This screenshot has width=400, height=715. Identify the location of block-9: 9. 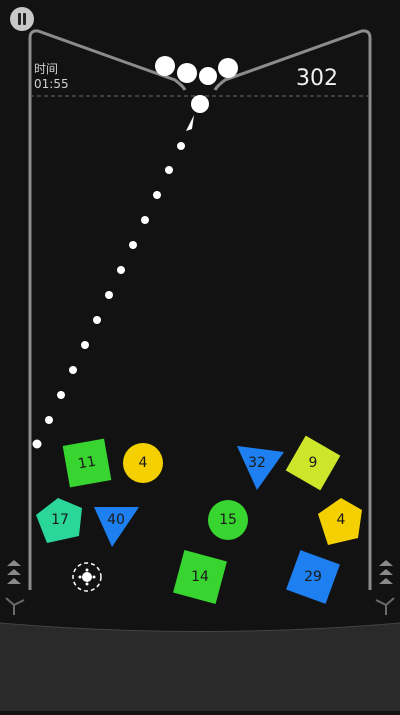
(313, 463).